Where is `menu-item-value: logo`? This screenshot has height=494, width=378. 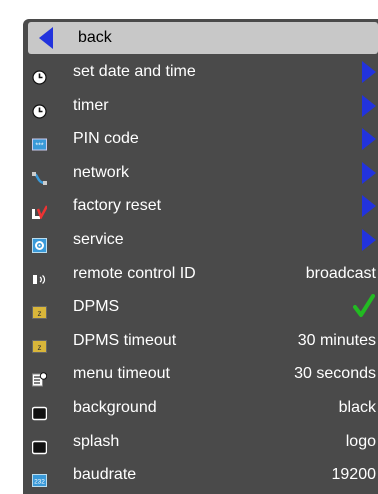 menu-item-value: logo is located at coordinates (360, 441).